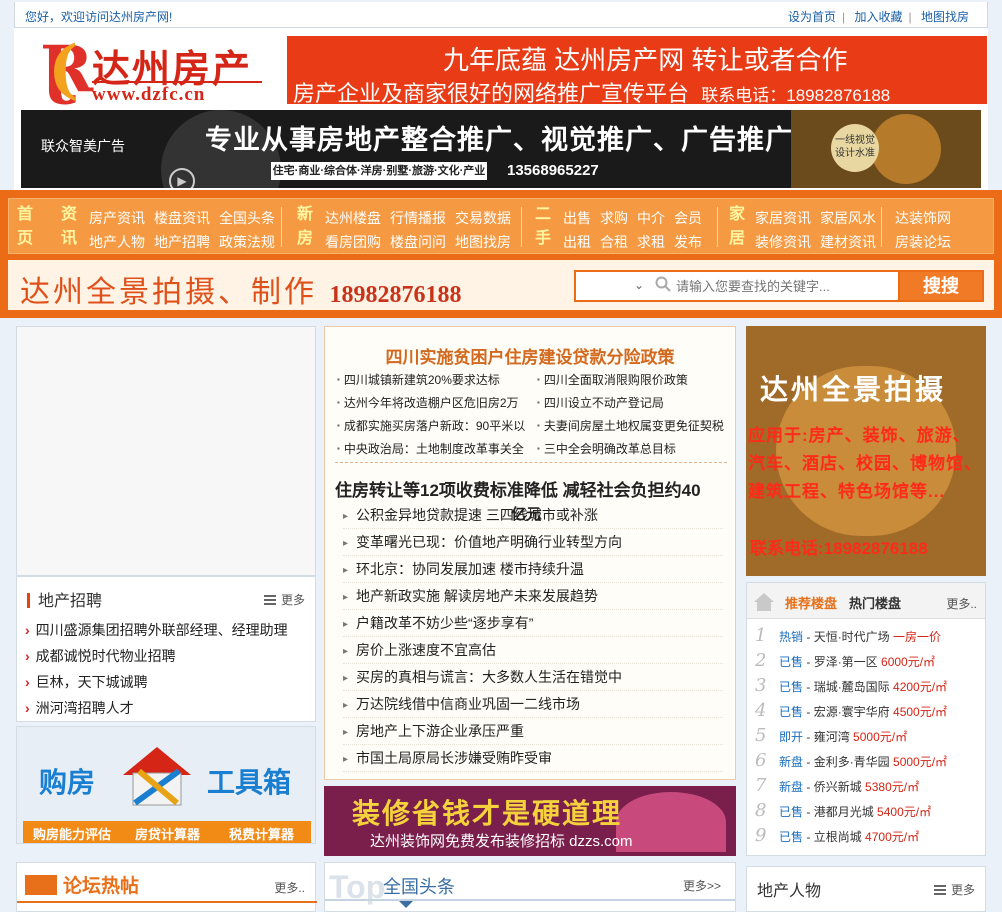  What do you see at coordinates (811, 602) in the screenshot?
I see `tab-recommended: 推荐楼盘` at bounding box center [811, 602].